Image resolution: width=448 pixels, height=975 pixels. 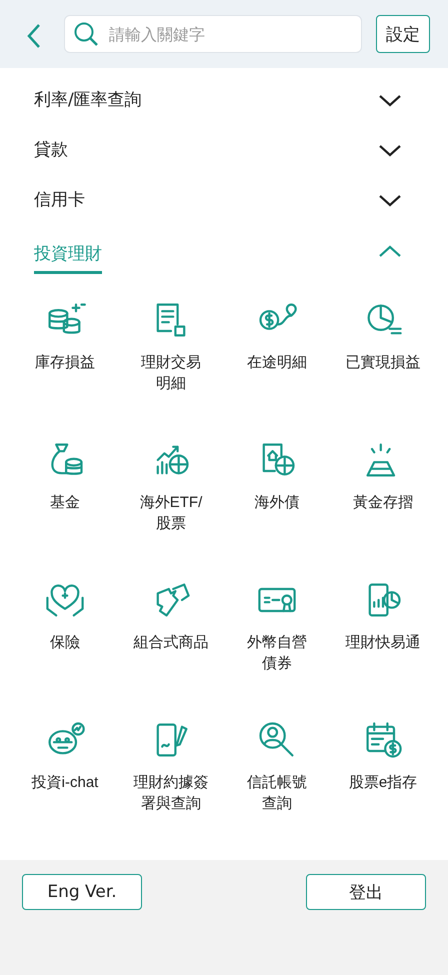 What do you see at coordinates (383, 363) in the screenshot?
I see `tile-label: 已實現損益` at bounding box center [383, 363].